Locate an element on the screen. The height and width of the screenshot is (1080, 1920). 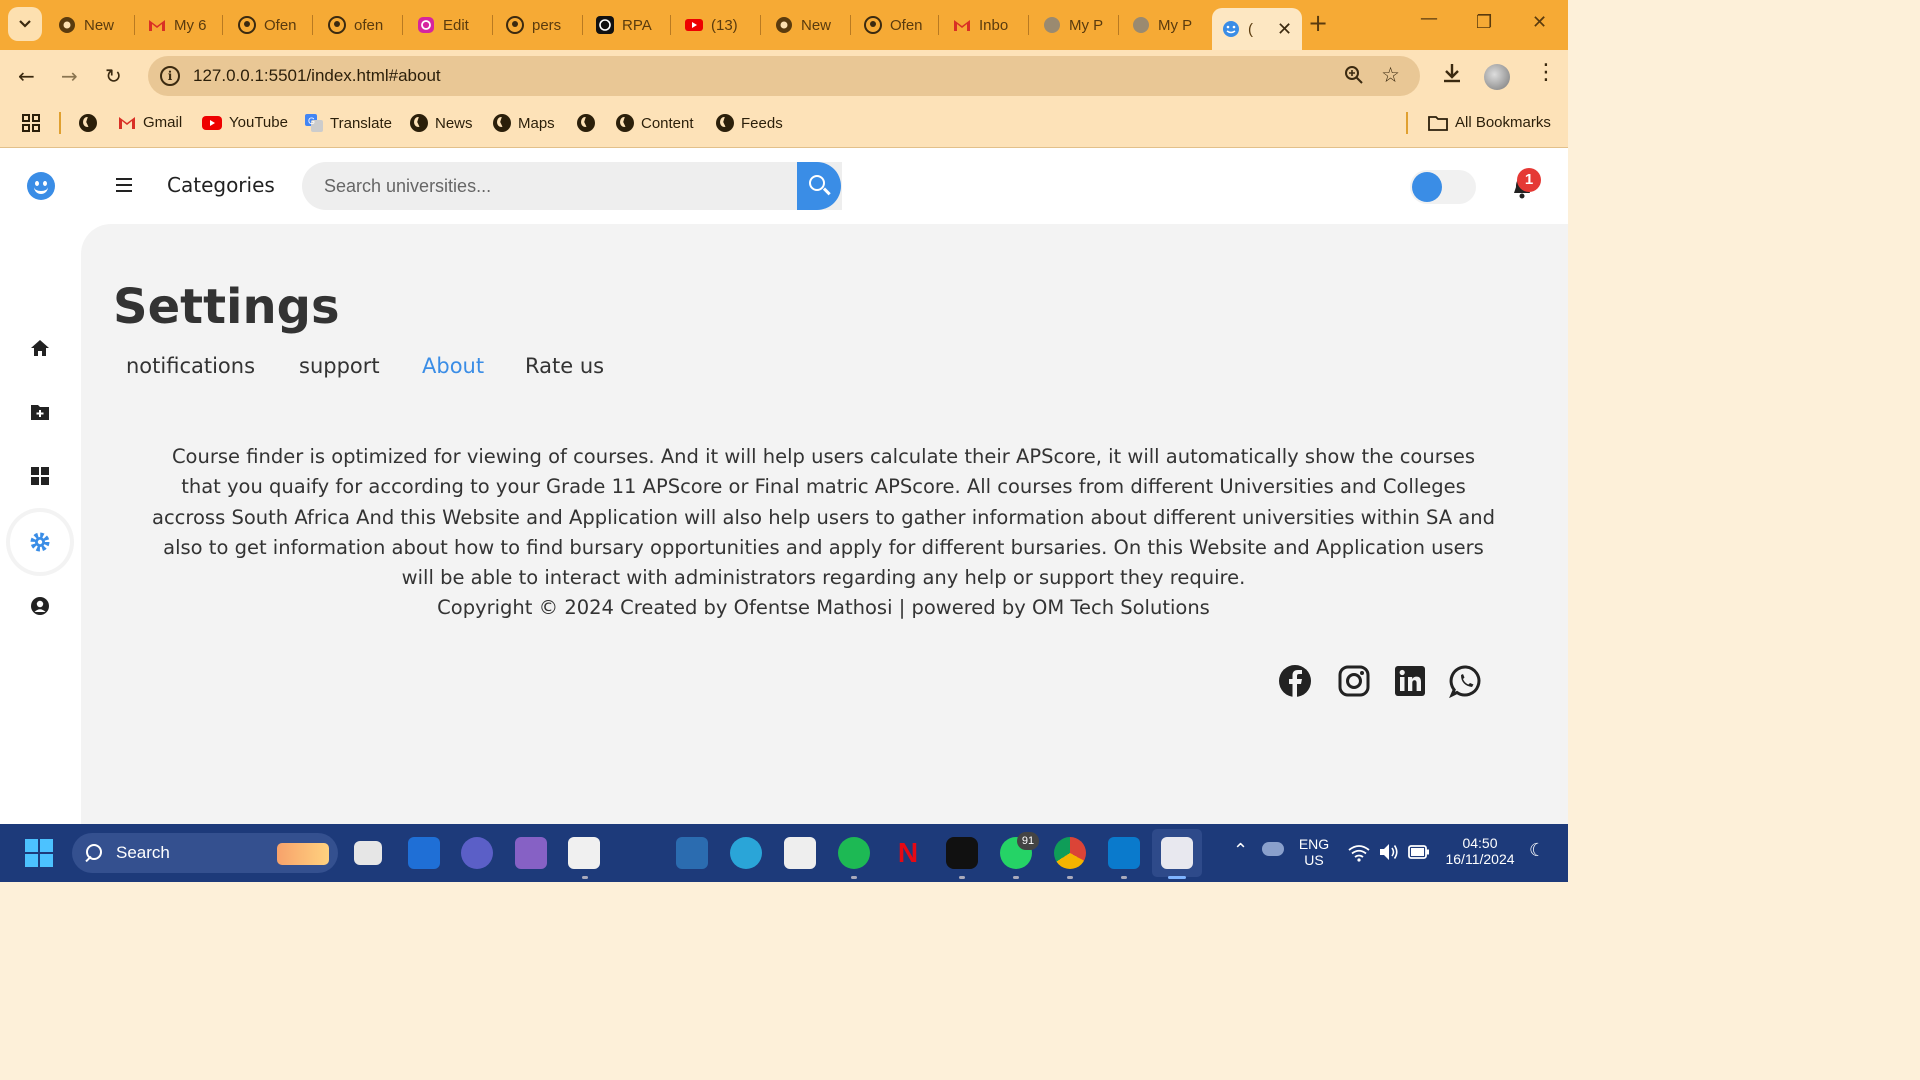
teams-icon is located at coordinates (477, 853).